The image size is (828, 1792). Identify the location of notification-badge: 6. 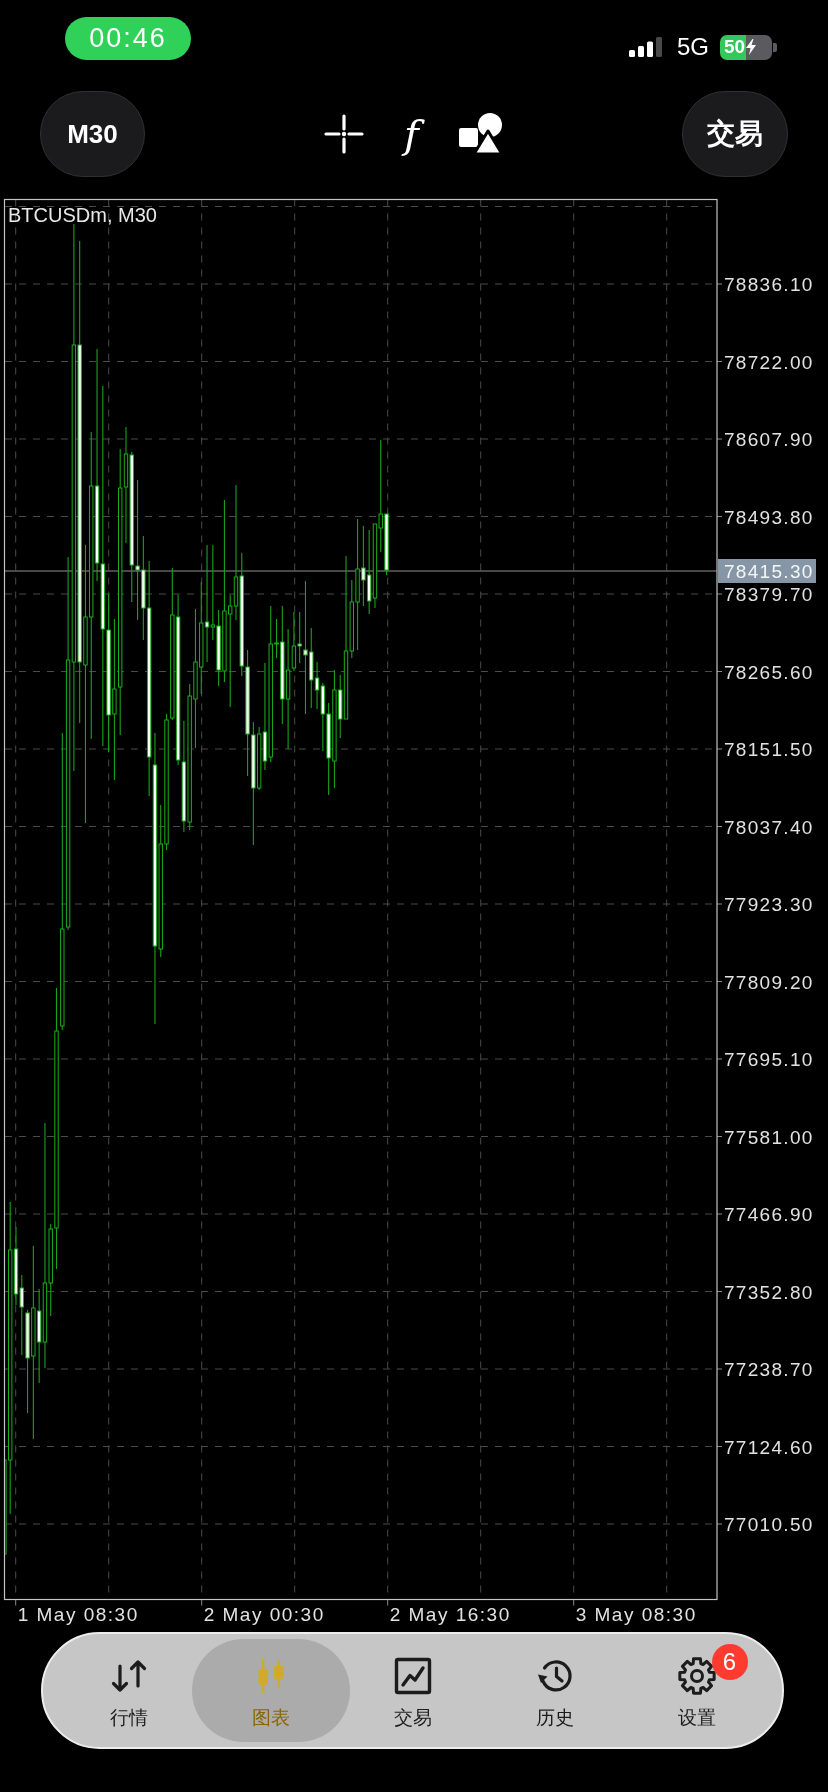
(729, 1662).